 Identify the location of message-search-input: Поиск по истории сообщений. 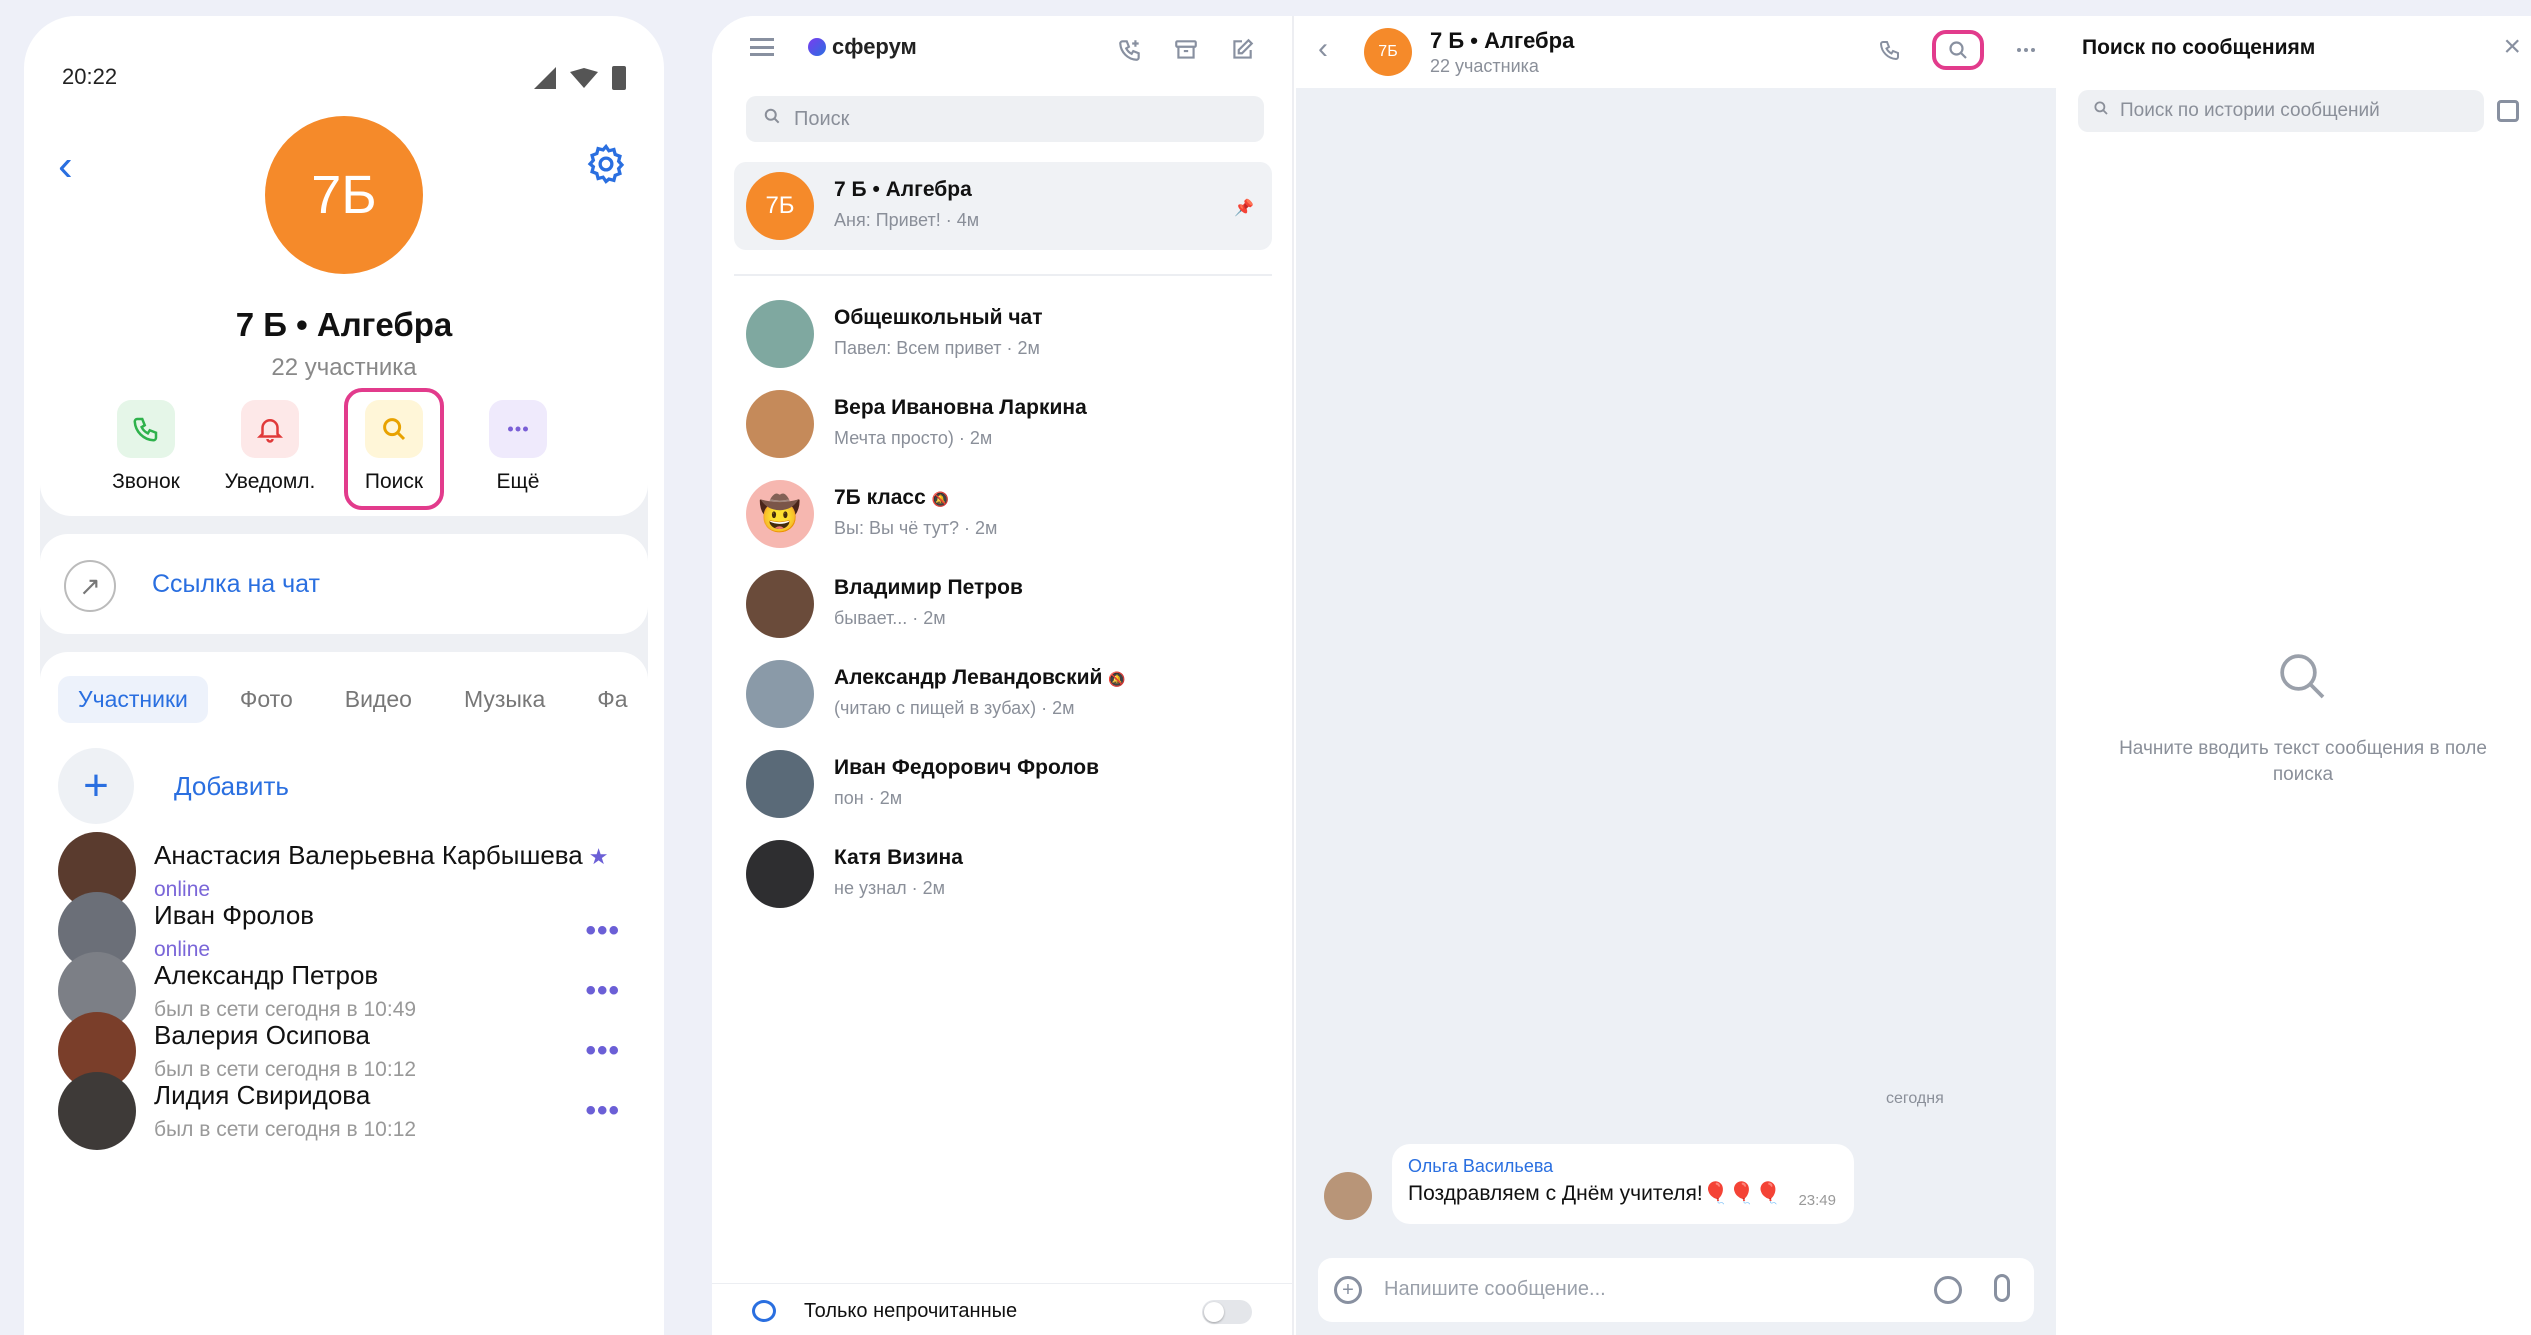
(2281, 111).